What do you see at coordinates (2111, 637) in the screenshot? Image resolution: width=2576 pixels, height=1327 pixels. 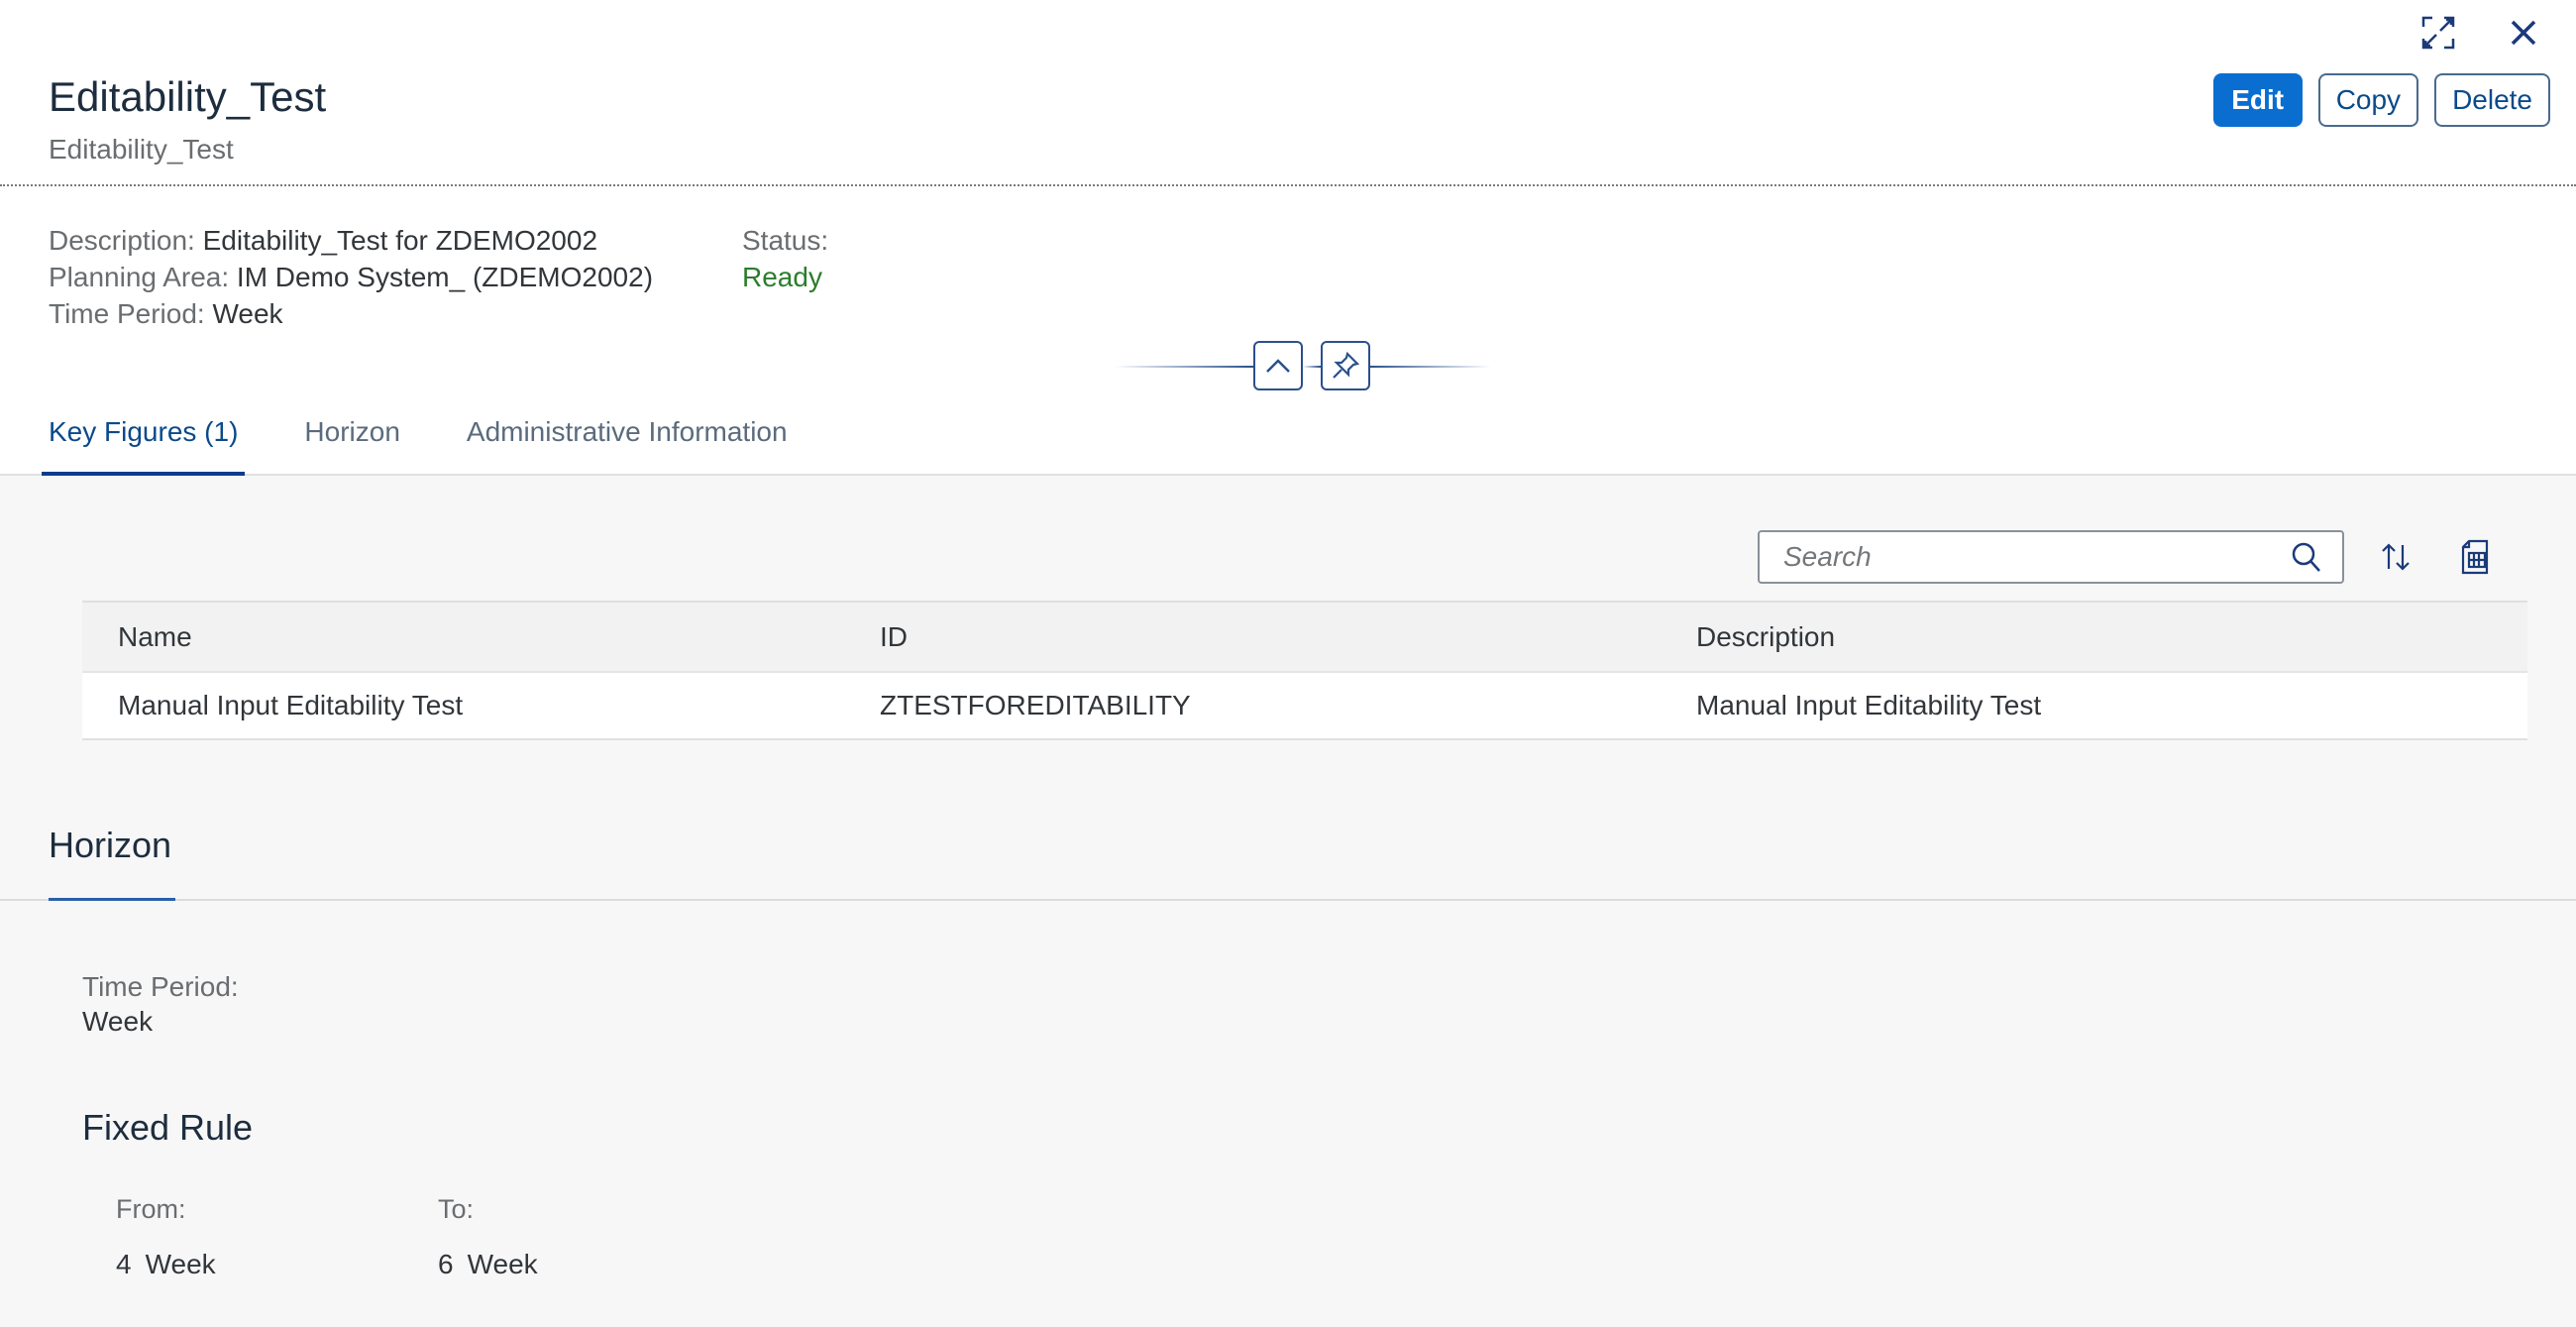 I see `column-header-description: Description` at bounding box center [2111, 637].